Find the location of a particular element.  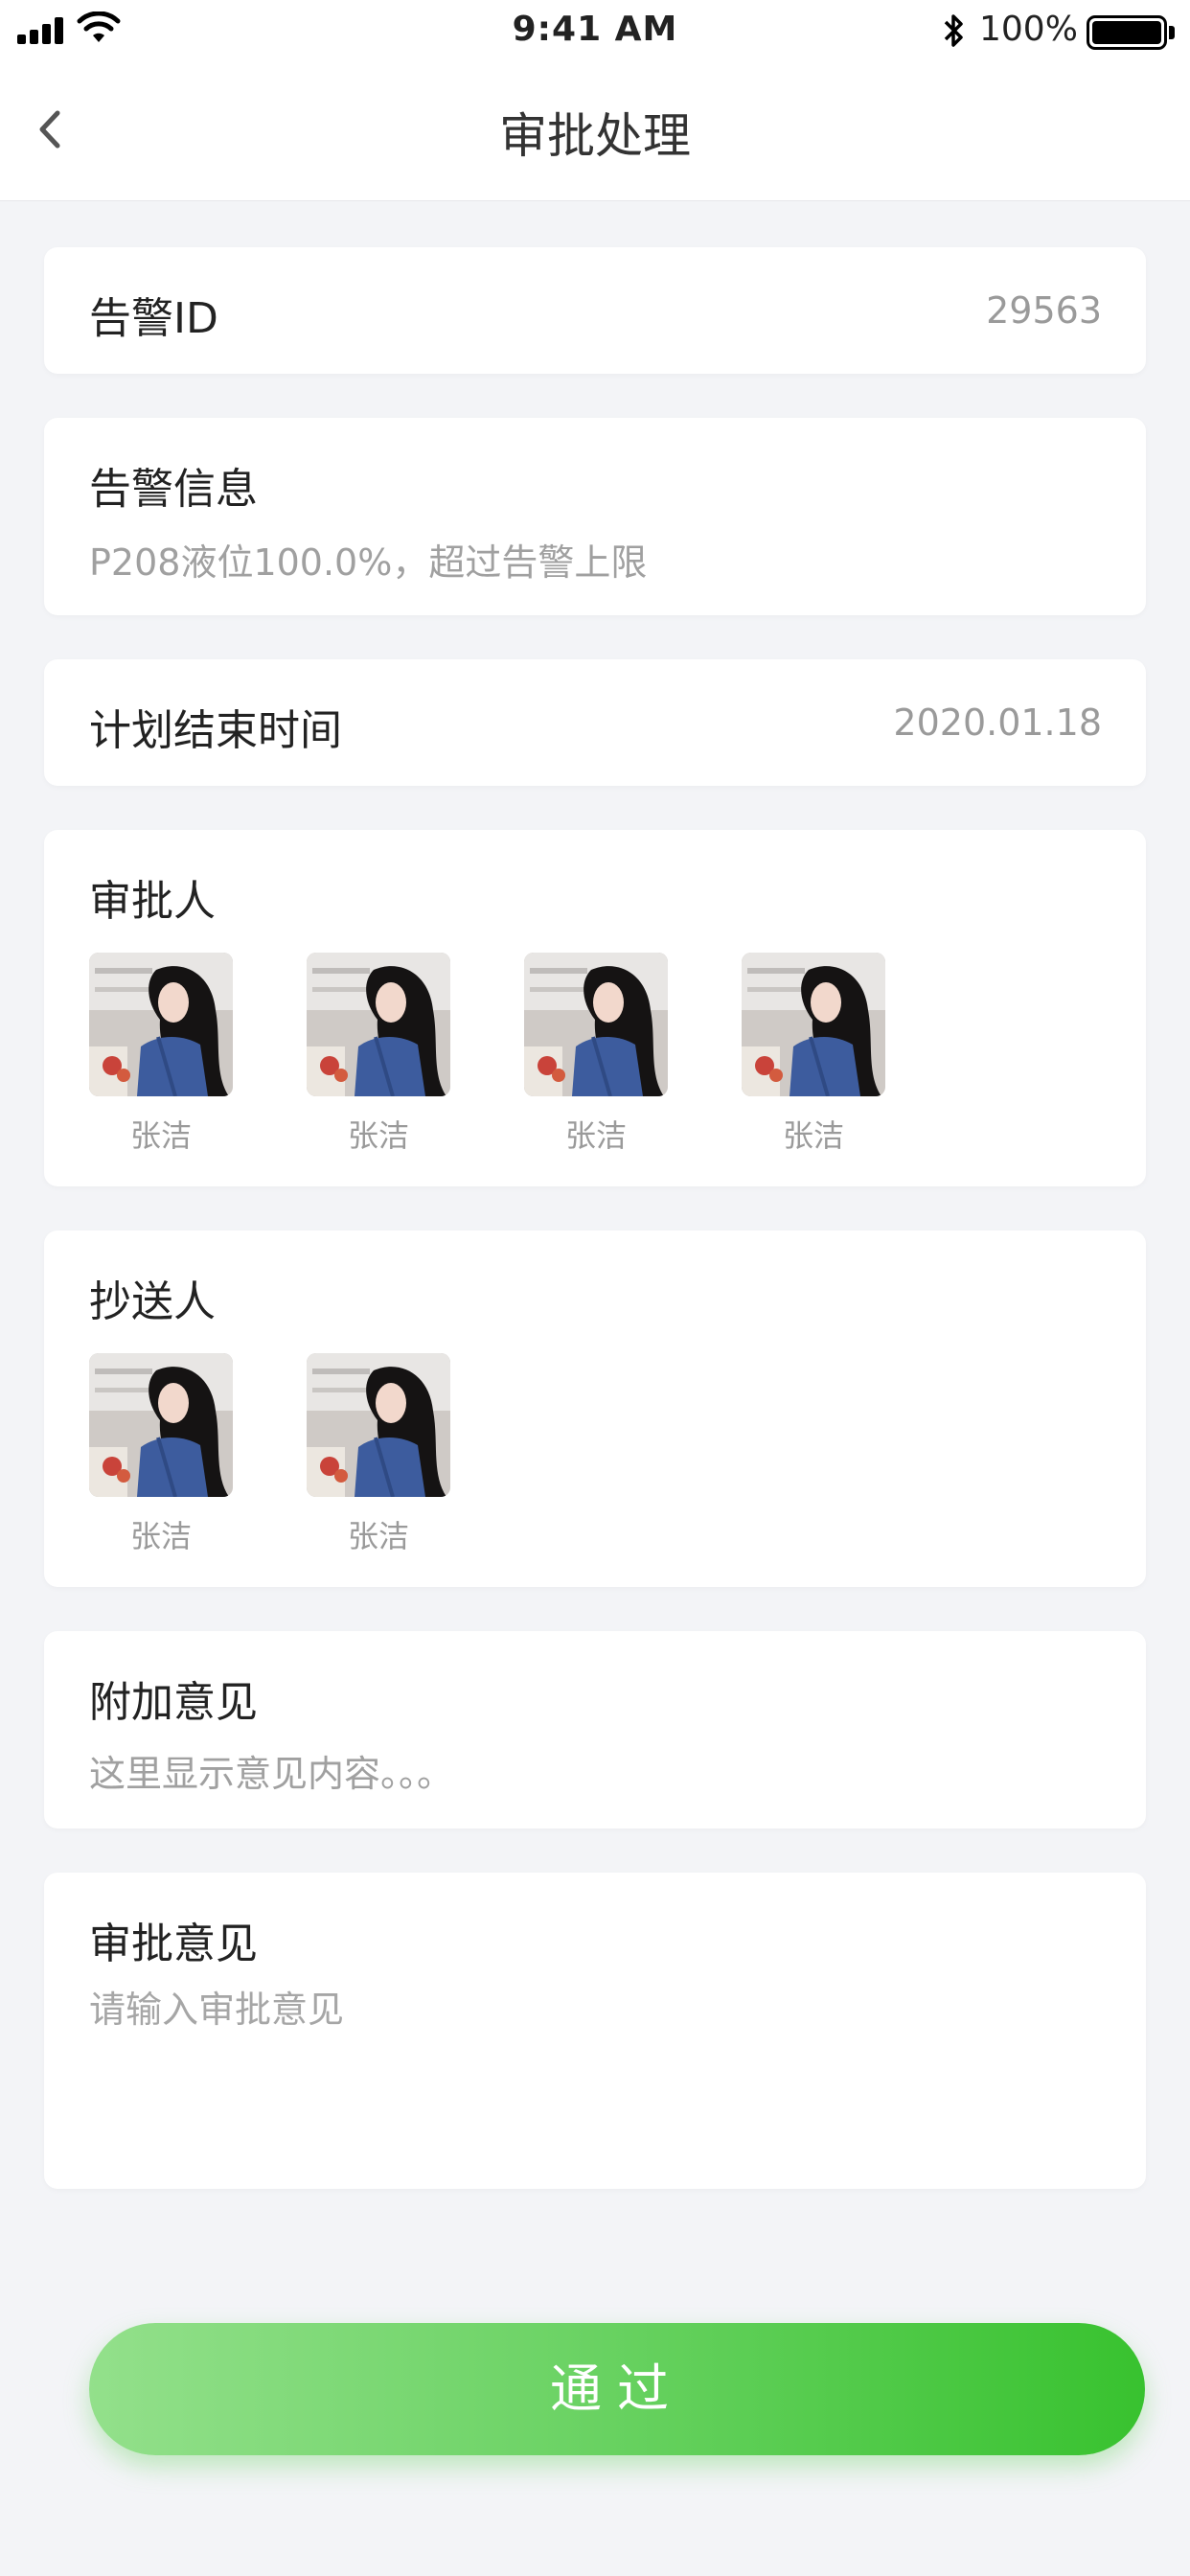

planned-end-value: 2020.01.18 is located at coordinates (998, 723).